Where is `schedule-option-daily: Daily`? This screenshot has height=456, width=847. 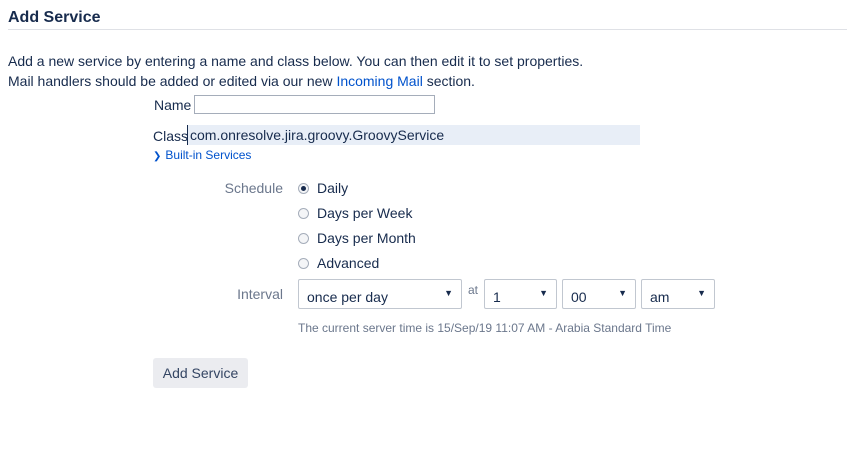
schedule-option-daily: Daily is located at coordinates (323, 188).